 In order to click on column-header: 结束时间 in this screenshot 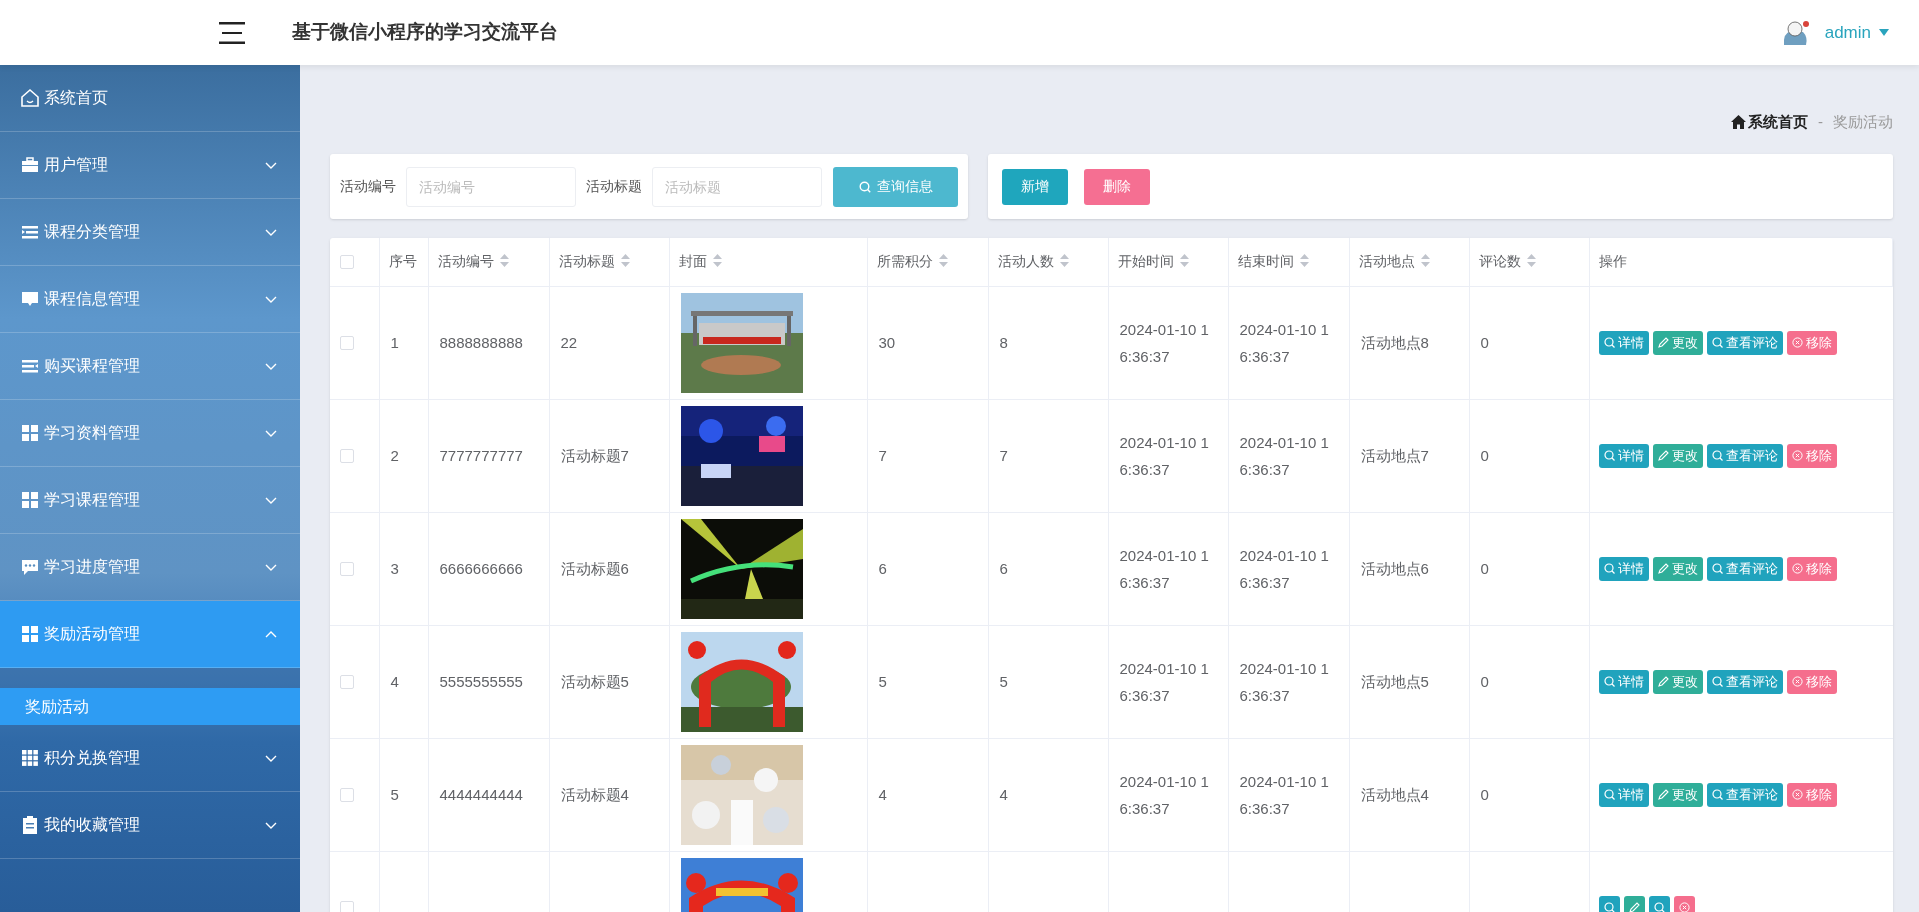, I will do `click(1265, 261)`.